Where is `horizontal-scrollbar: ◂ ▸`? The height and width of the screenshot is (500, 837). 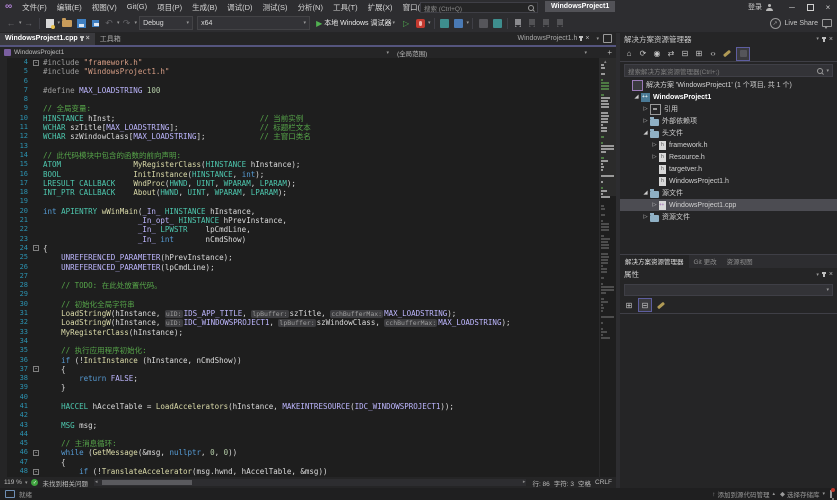 horizontal-scrollbar: ◂ ▸ is located at coordinates (310, 482).